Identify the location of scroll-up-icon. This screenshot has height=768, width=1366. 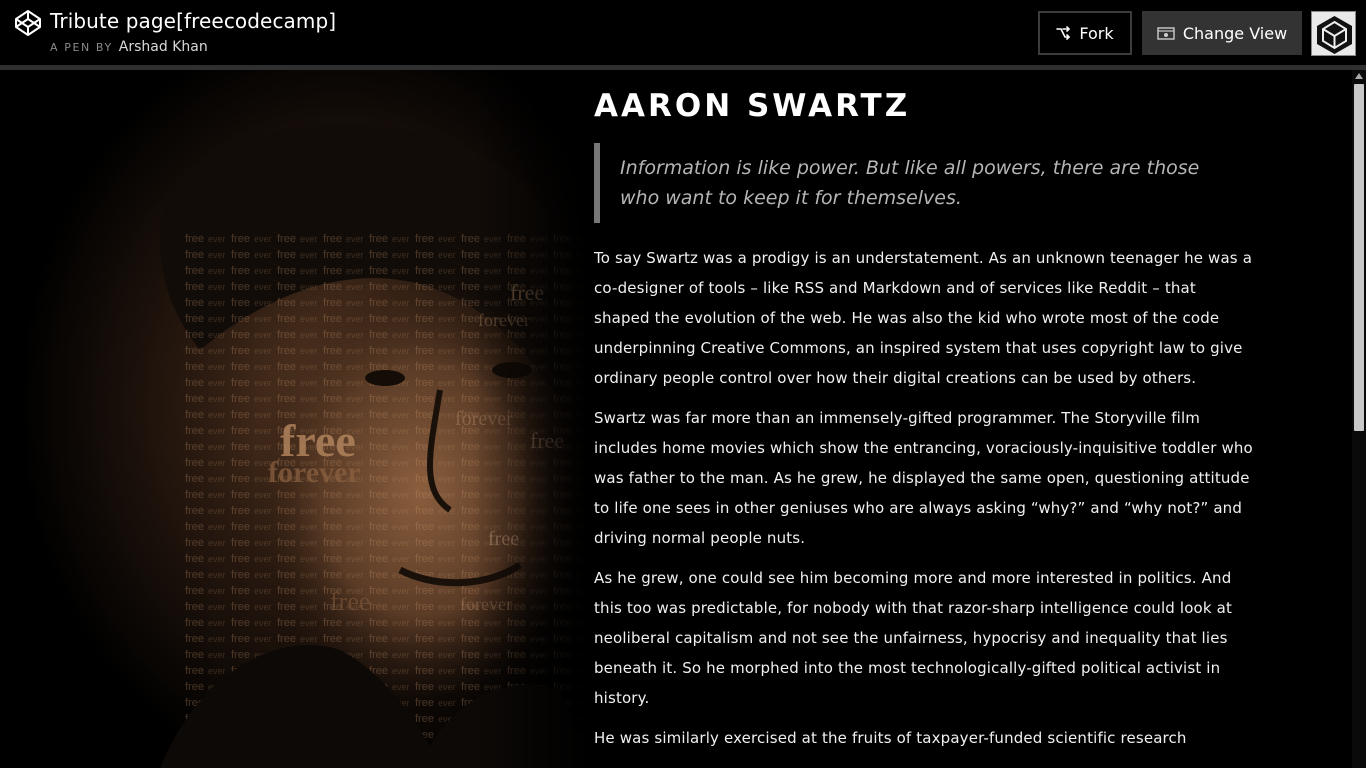
(1359, 76).